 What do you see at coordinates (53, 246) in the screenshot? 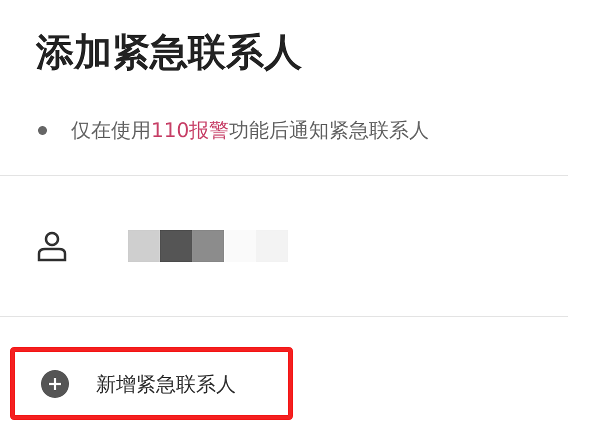
I see `person-icon` at bounding box center [53, 246].